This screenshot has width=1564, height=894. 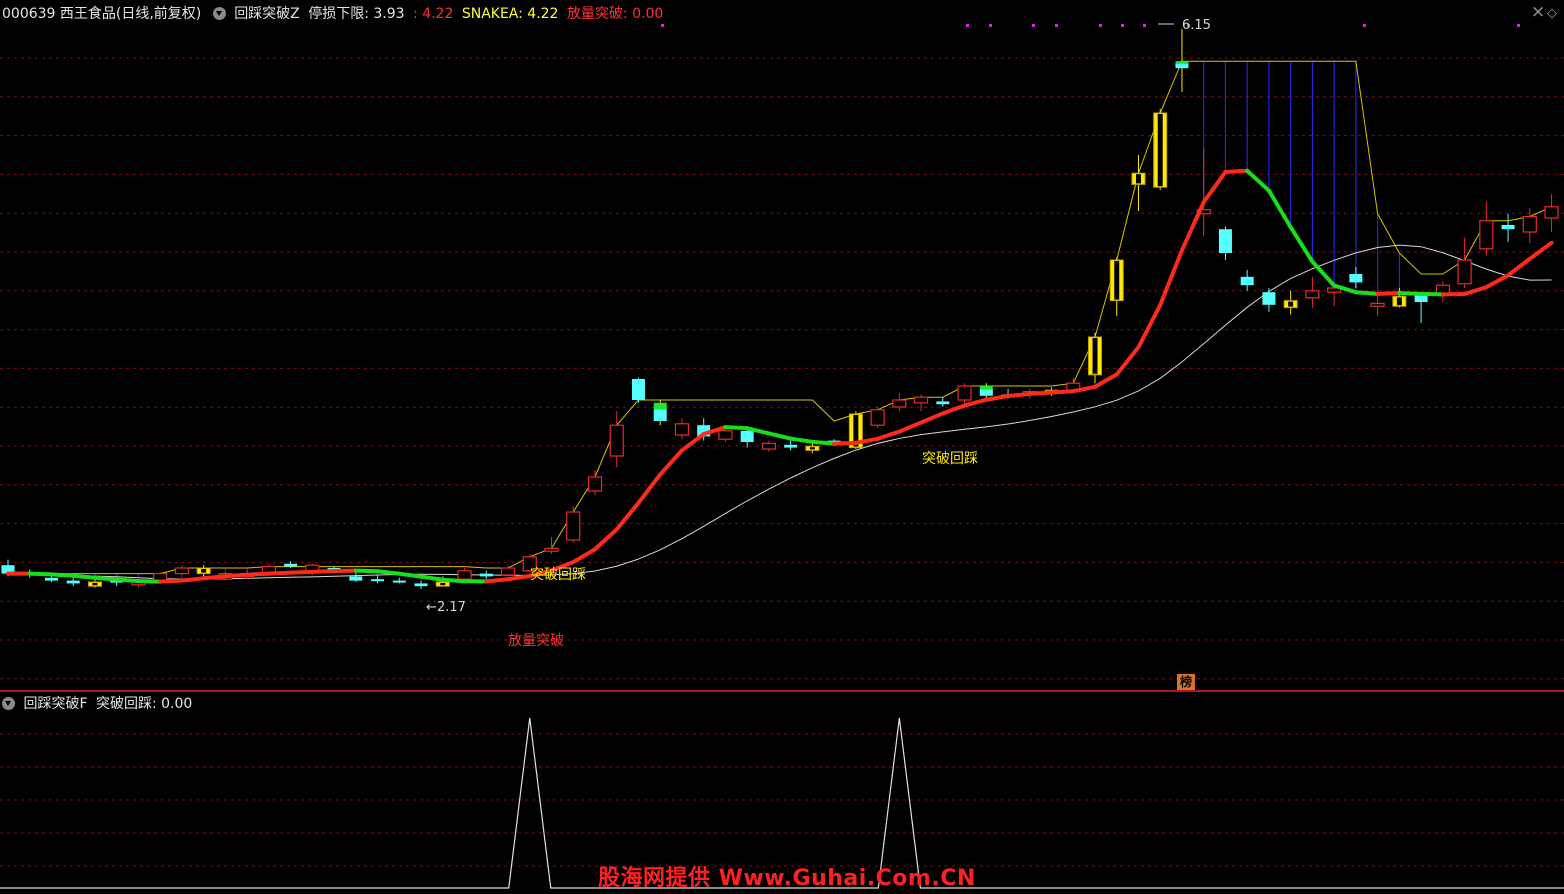 What do you see at coordinates (433, 14) in the screenshot?
I see `stop-loss-value: : 4.22` at bounding box center [433, 14].